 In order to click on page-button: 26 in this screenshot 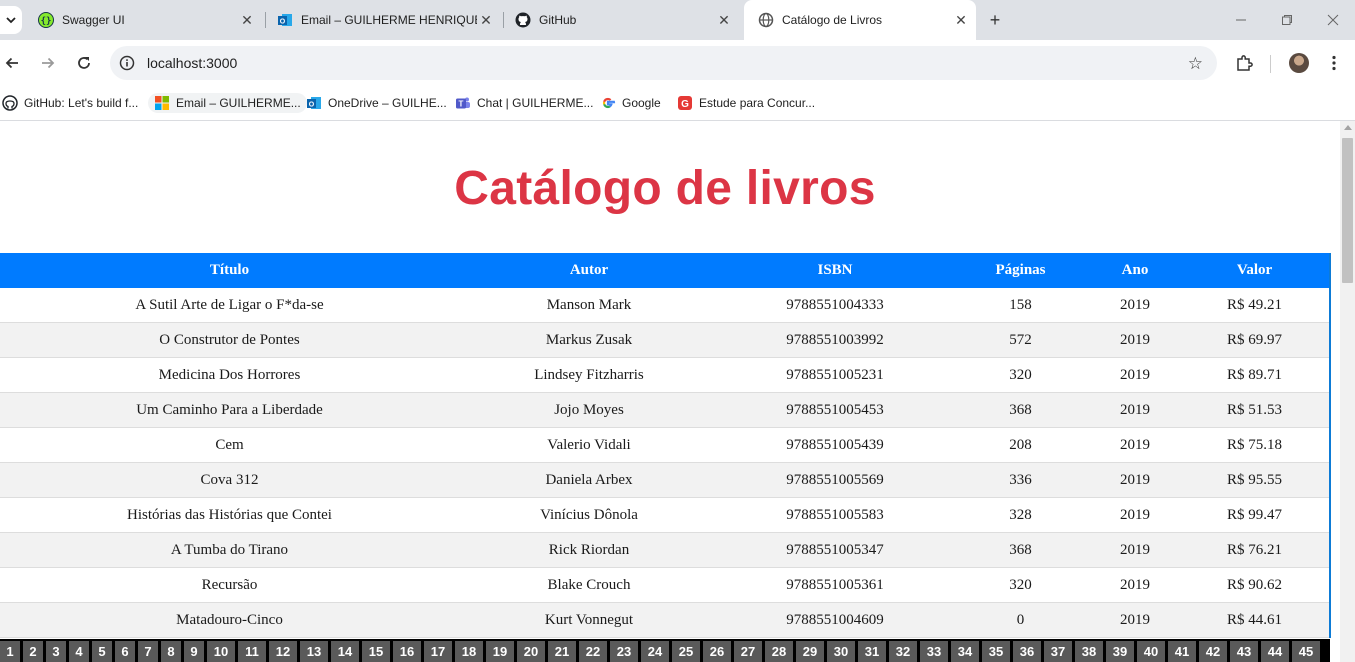, I will do `click(718, 650)`.